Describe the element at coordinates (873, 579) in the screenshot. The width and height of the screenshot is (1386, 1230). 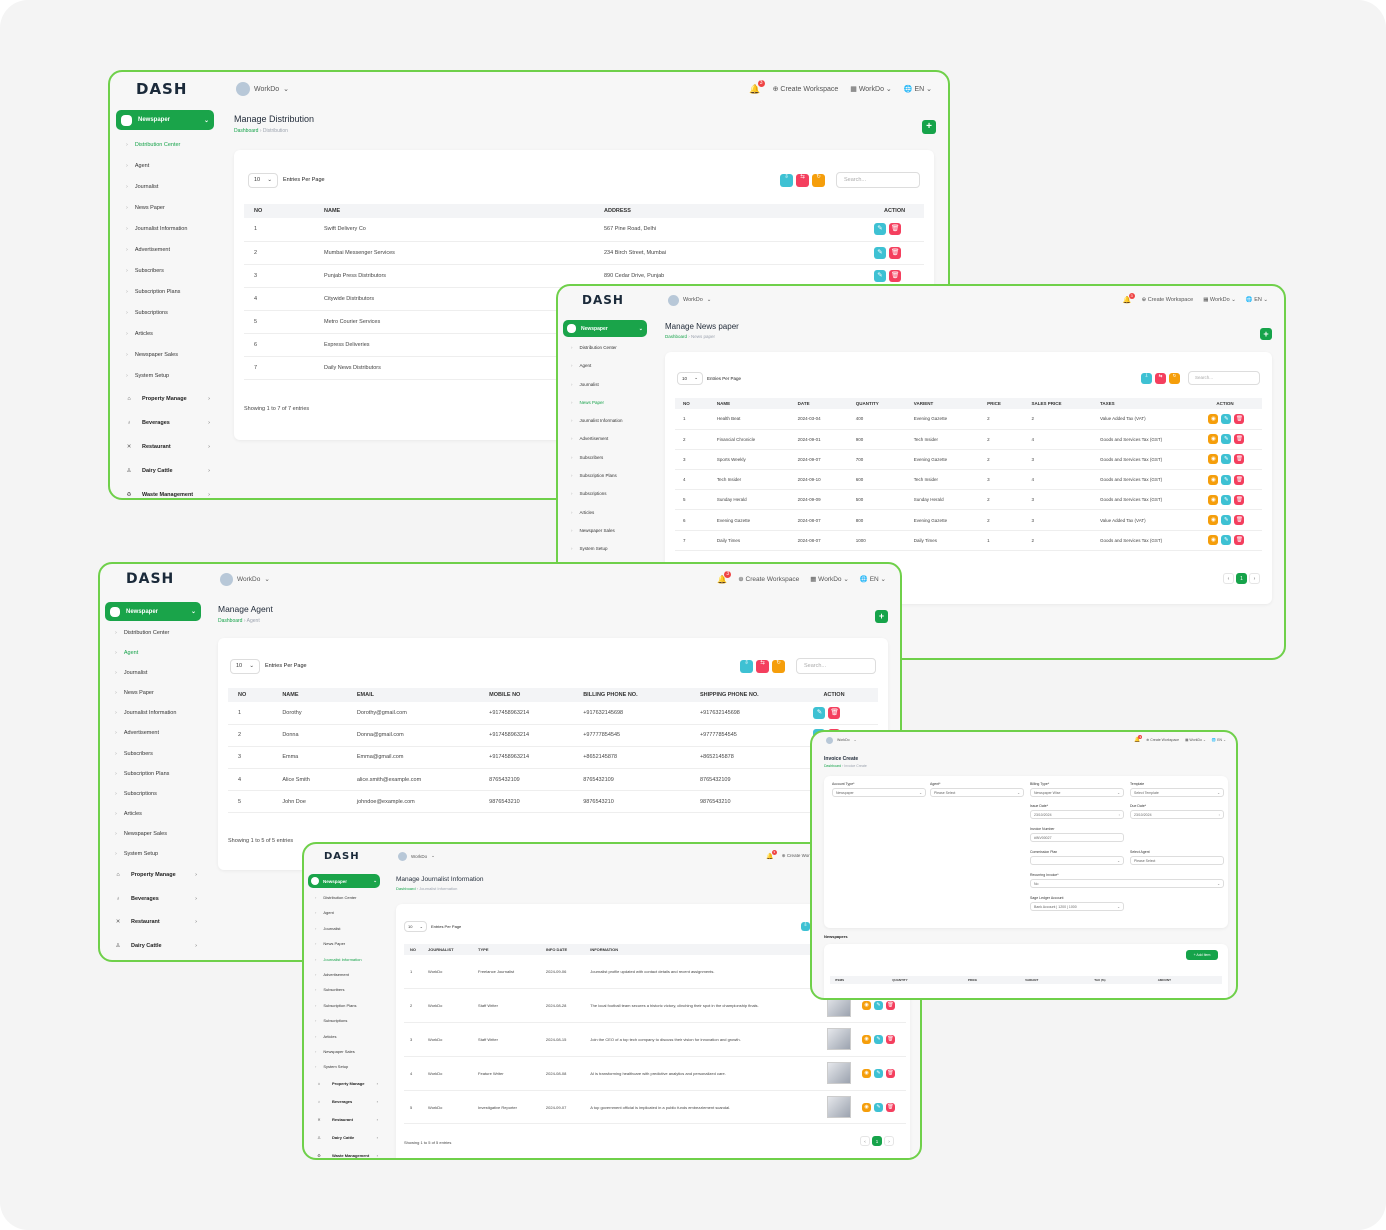
I see `language-menu: 🌐 EN ⌄` at that location.